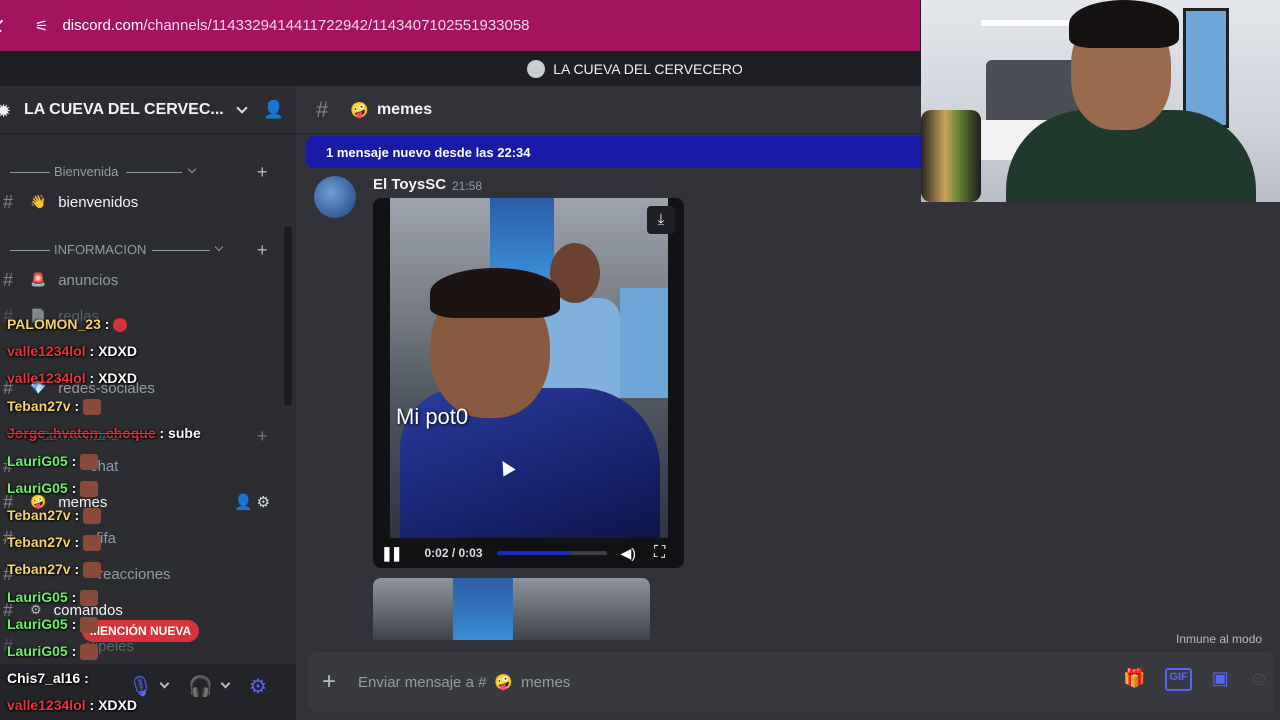 Image resolution: width=1280 pixels, height=720 pixels. I want to click on chat-text: : XDXD, so click(113, 351).